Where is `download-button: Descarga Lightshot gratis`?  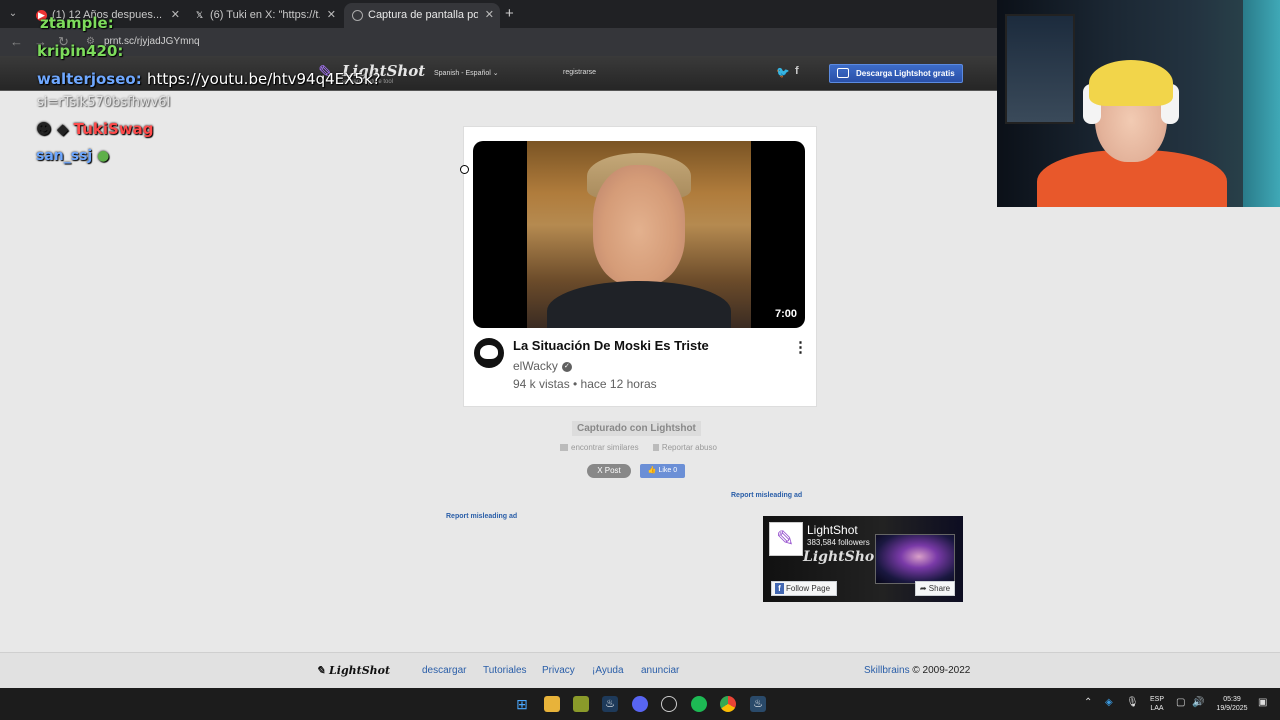
download-button: Descarga Lightshot gratis is located at coordinates (896, 73).